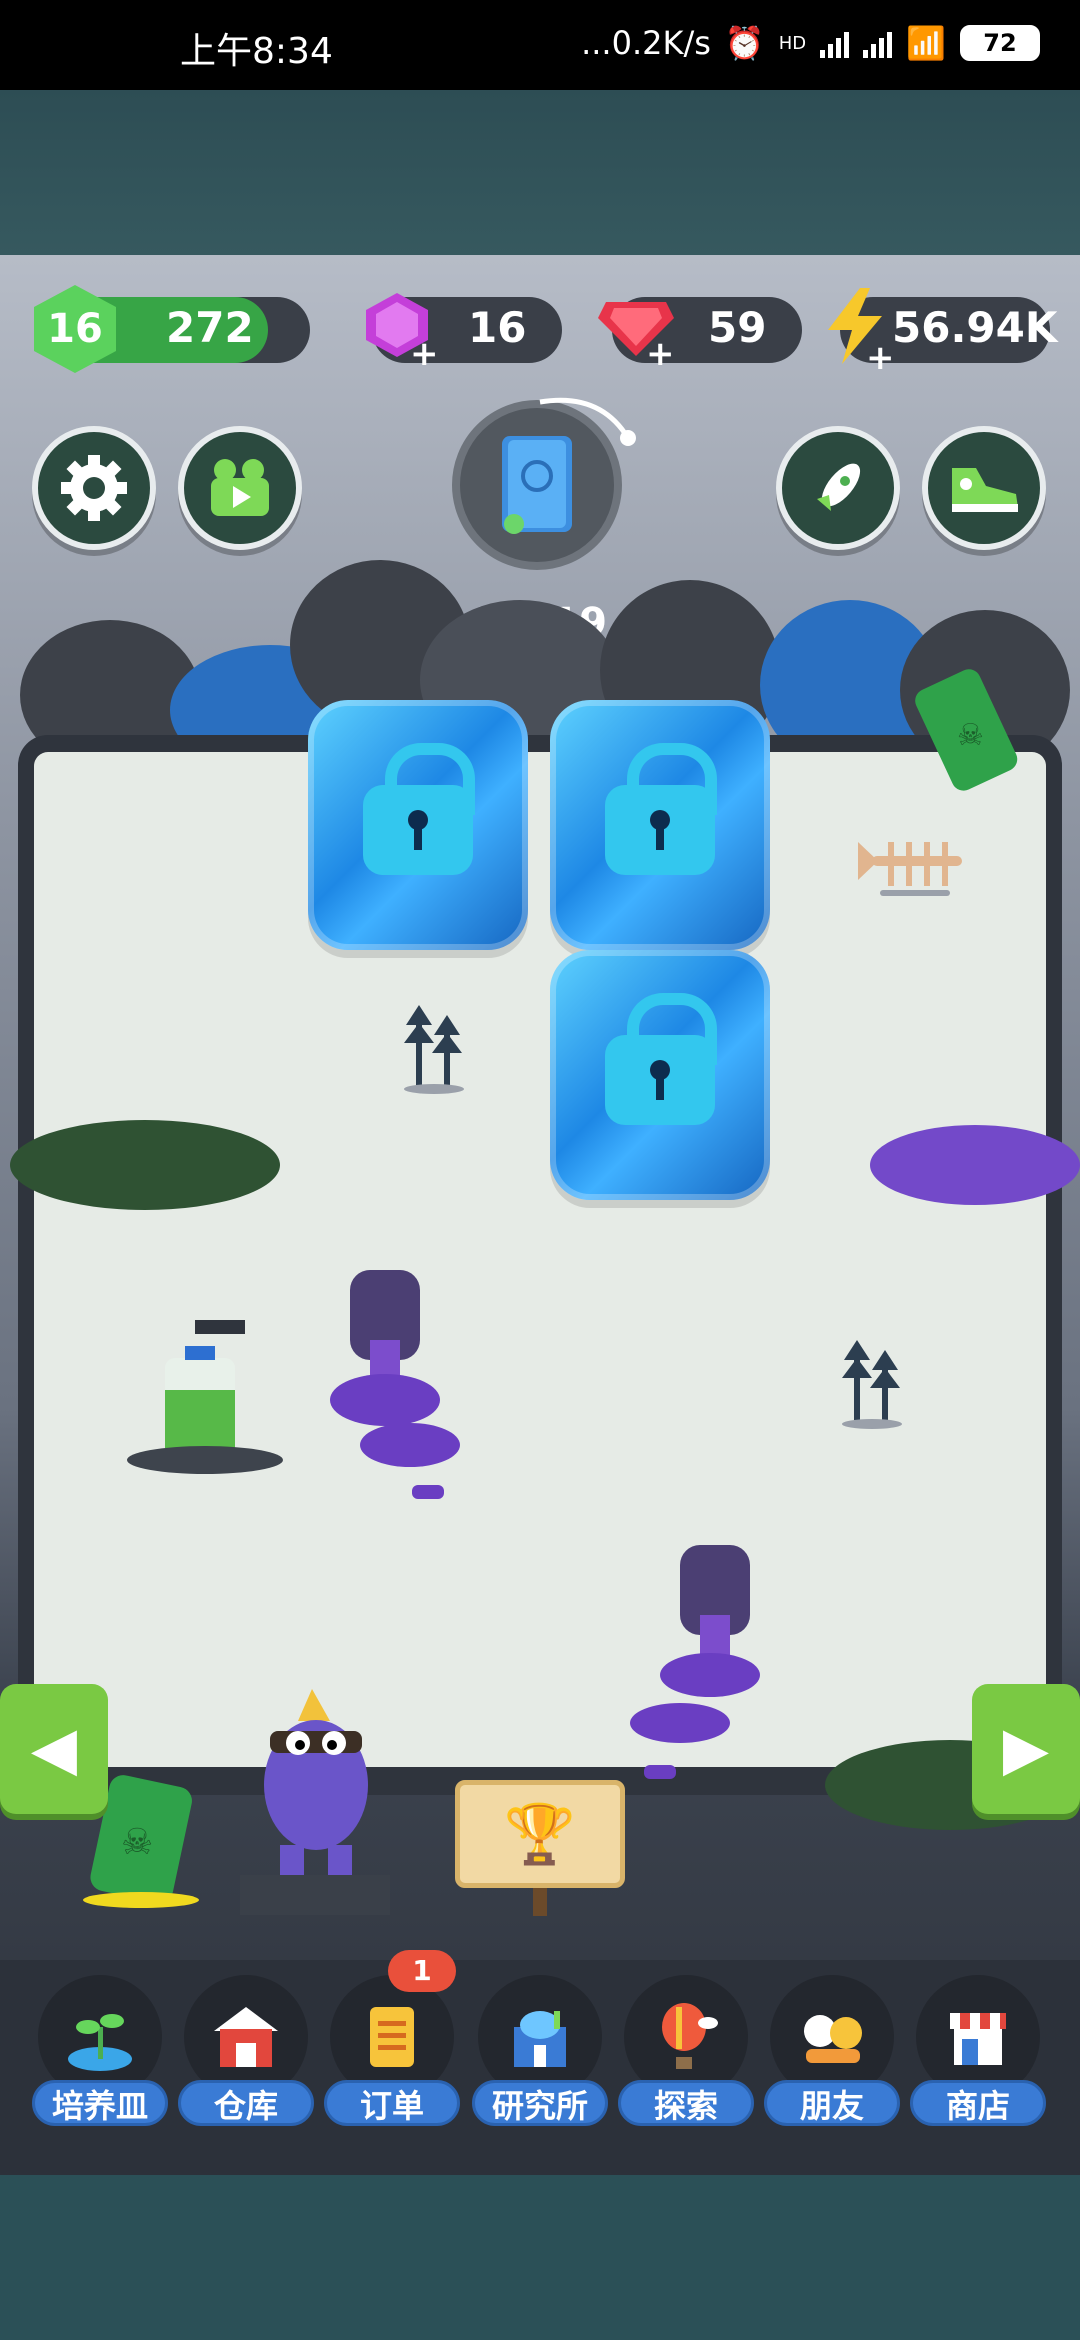 Image resolution: width=1080 pixels, height=2340 pixels. Describe the element at coordinates (540, 172) in the screenshot. I see `top-background` at that location.